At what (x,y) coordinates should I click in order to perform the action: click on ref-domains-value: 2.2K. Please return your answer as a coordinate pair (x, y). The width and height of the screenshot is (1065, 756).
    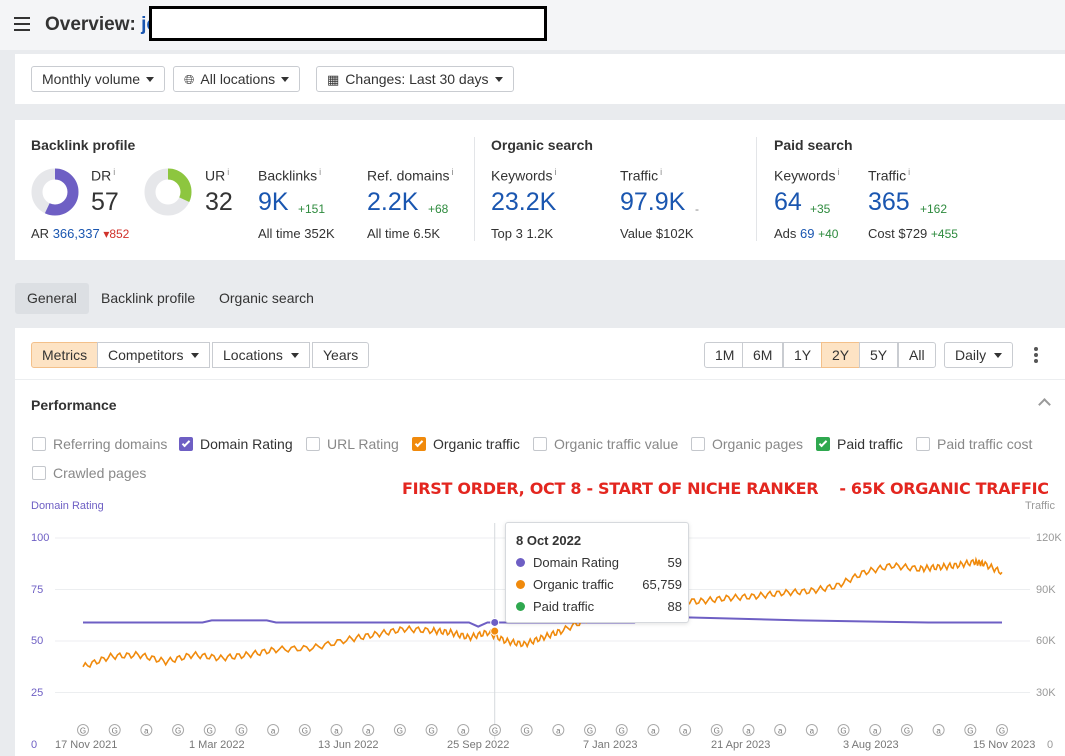
    Looking at the image, I should click on (392, 202).